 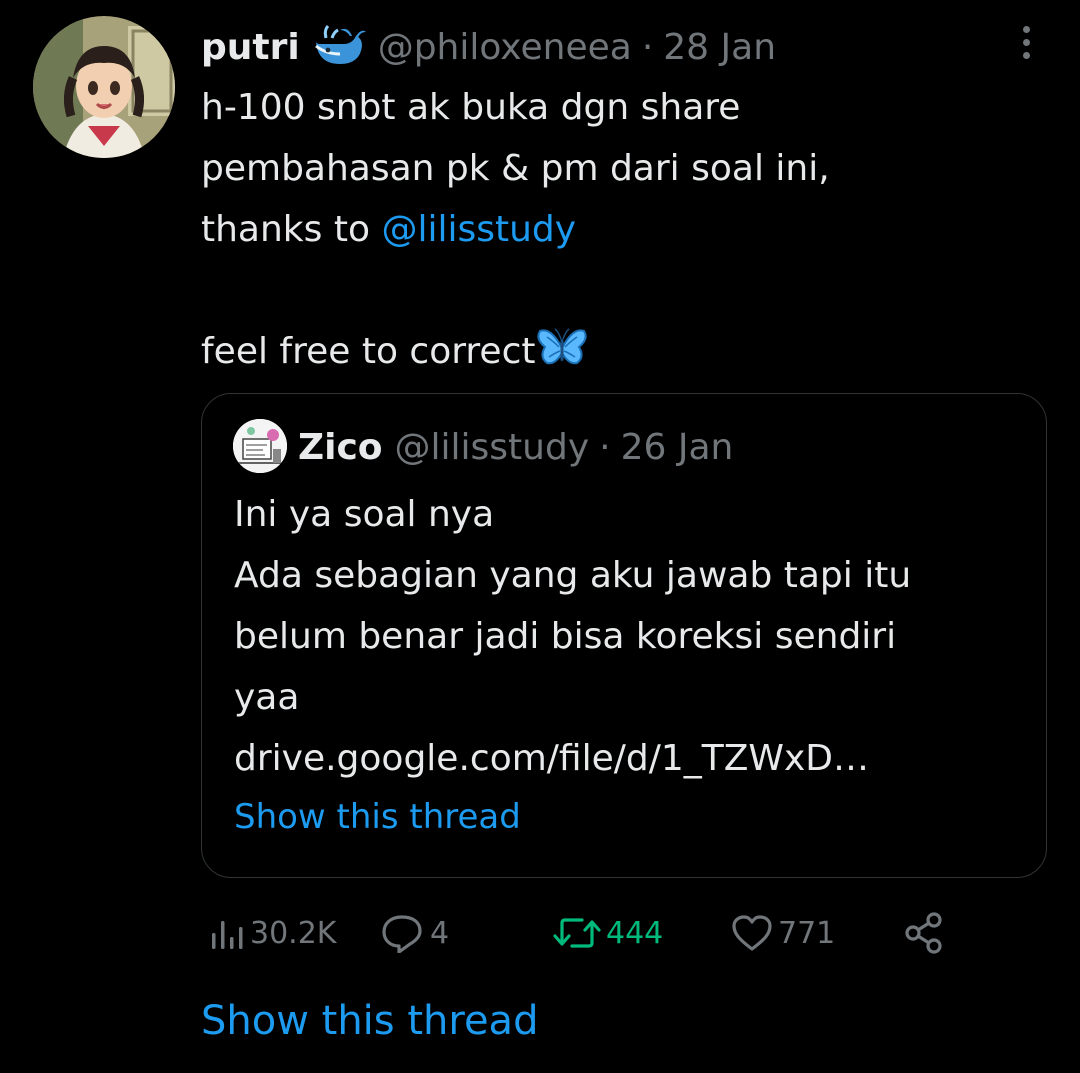 What do you see at coordinates (478, 229) in the screenshot?
I see `mention-link: @lilisstudy` at bounding box center [478, 229].